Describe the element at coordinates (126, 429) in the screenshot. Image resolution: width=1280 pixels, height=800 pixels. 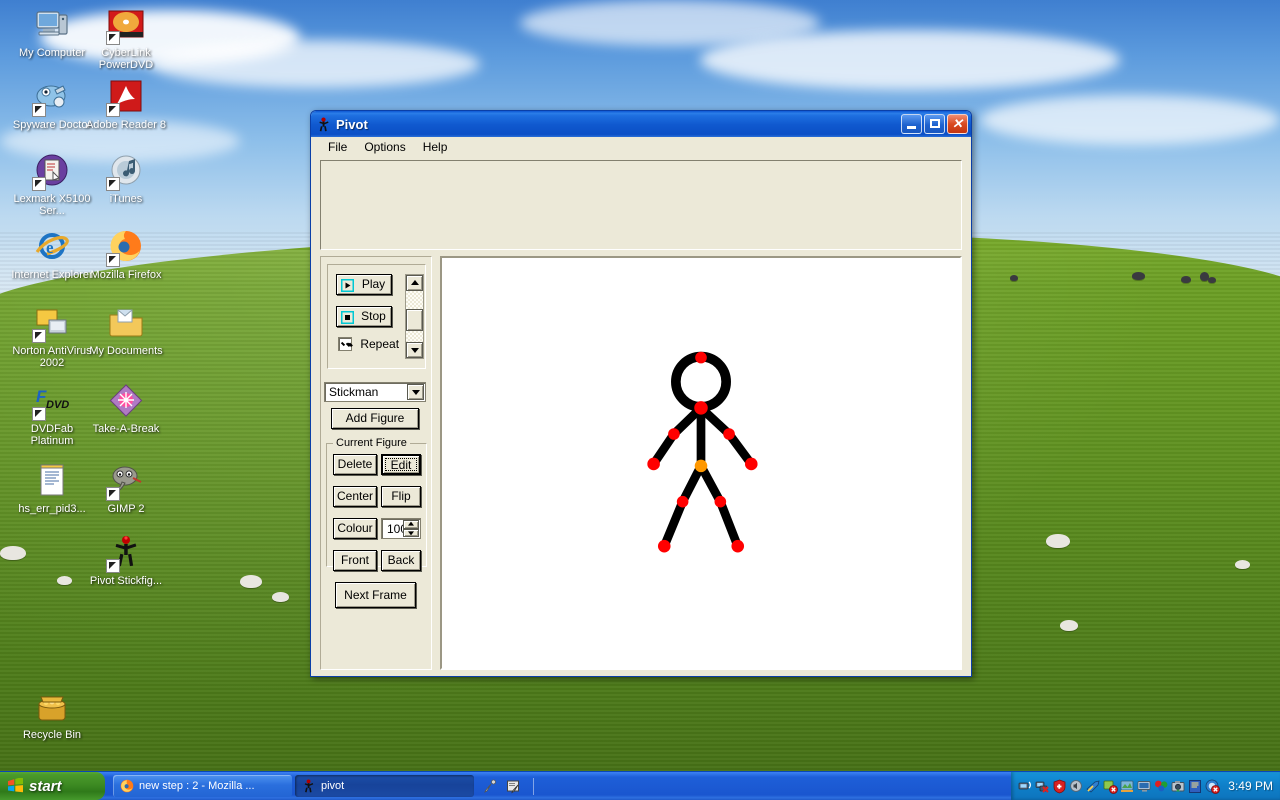
I see `desktop-icon-label: Take-A-Break` at that location.